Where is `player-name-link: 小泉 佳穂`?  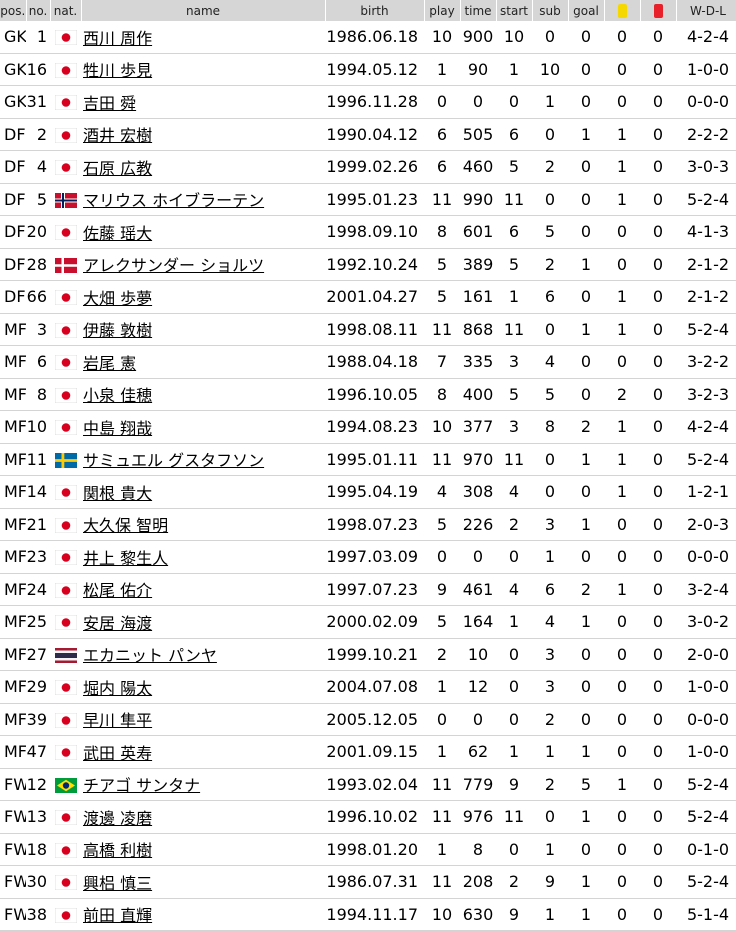 player-name-link: 小泉 佳穂 is located at coordinates (117, 395).